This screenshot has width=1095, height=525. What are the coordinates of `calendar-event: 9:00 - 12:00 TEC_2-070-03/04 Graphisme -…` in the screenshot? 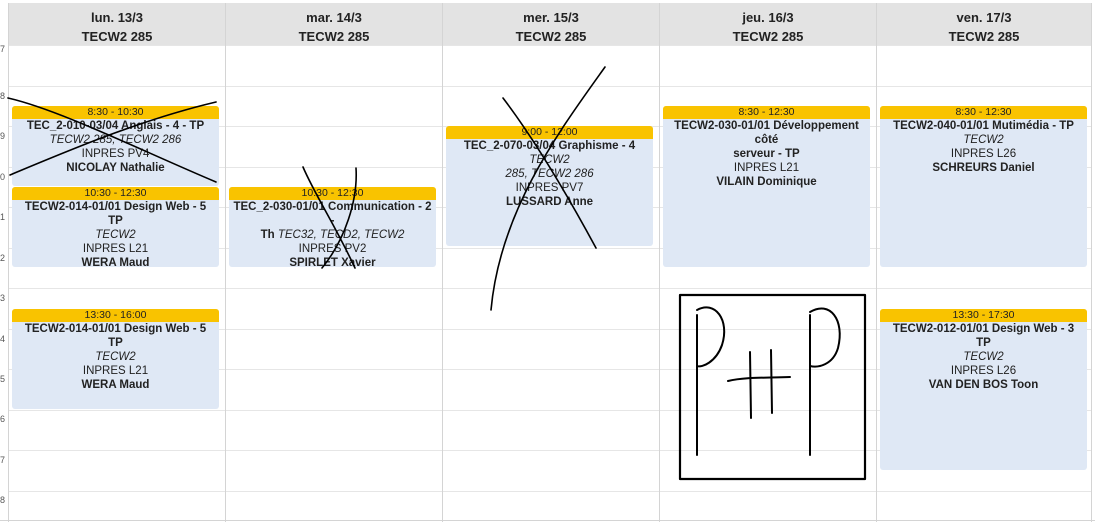 It's located at (549, 186).